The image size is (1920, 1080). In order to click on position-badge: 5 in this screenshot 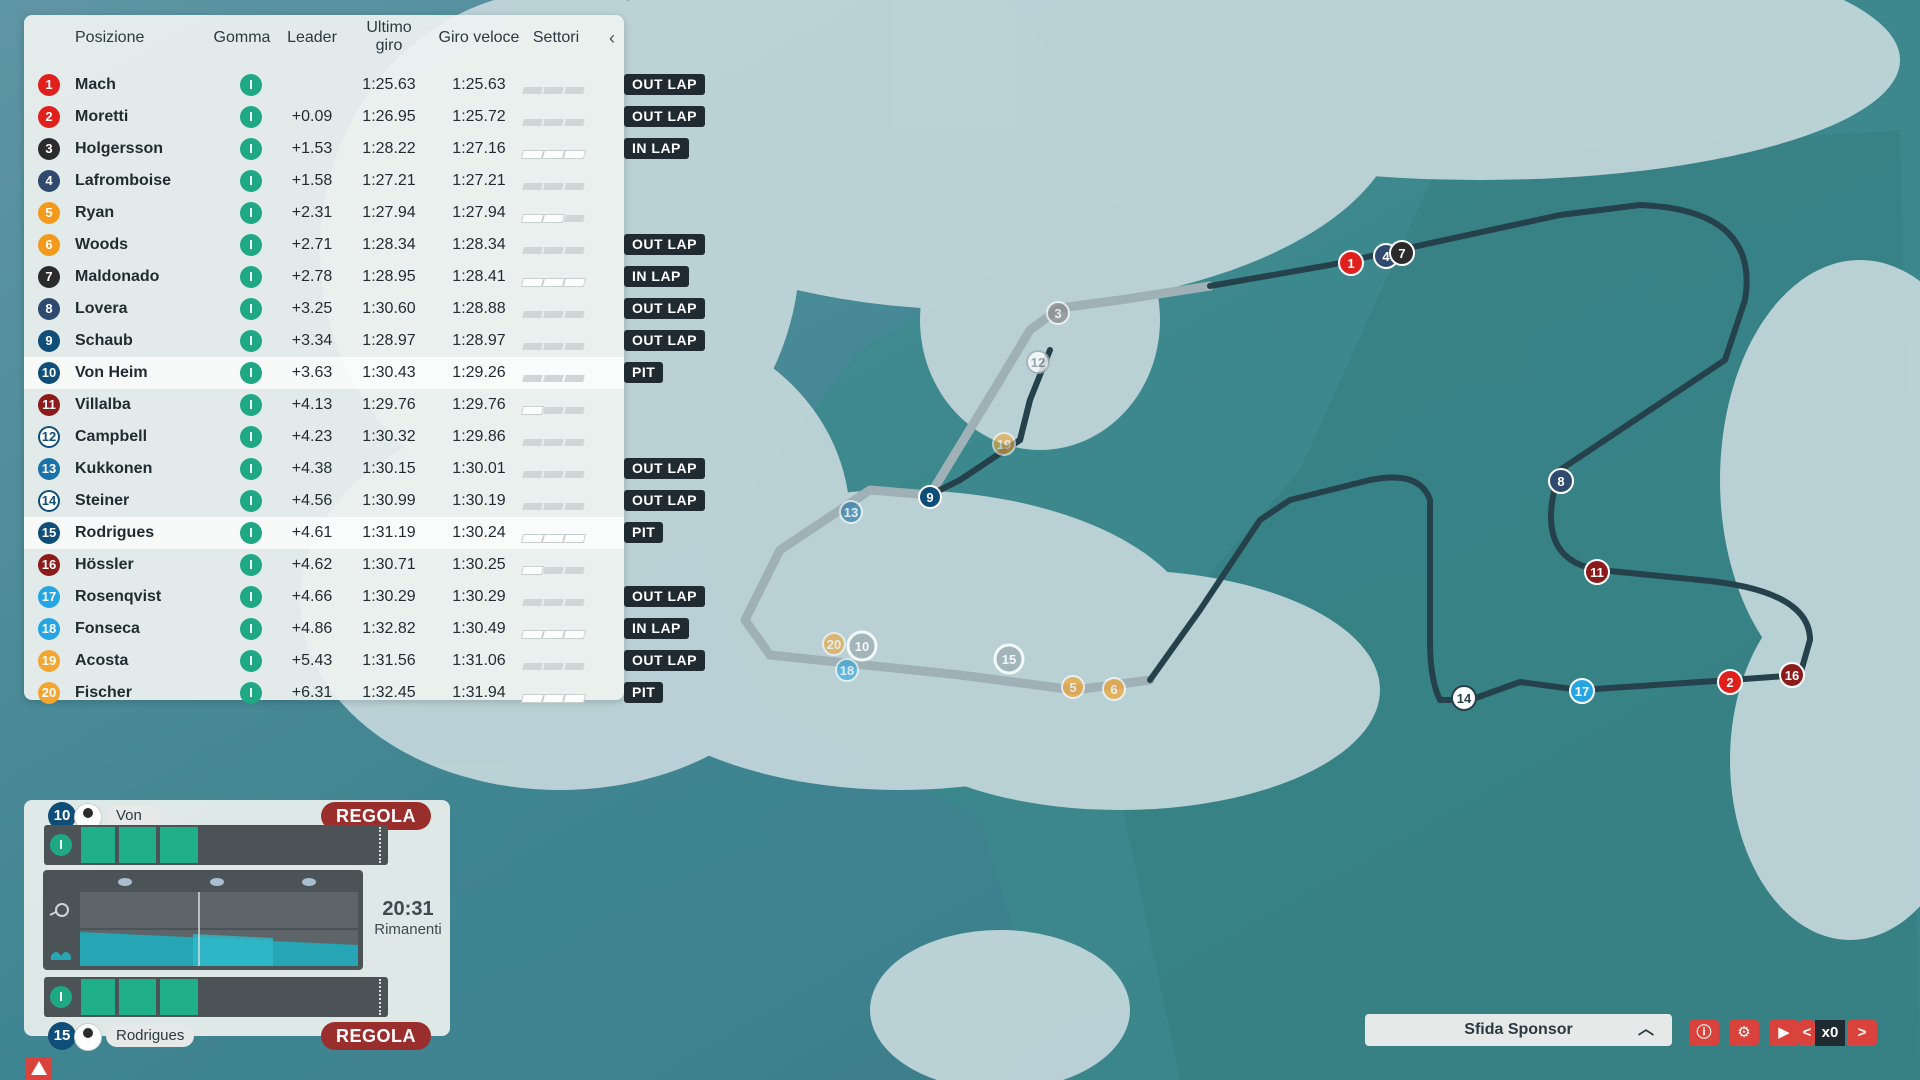, I will do `click(49, 213)`.